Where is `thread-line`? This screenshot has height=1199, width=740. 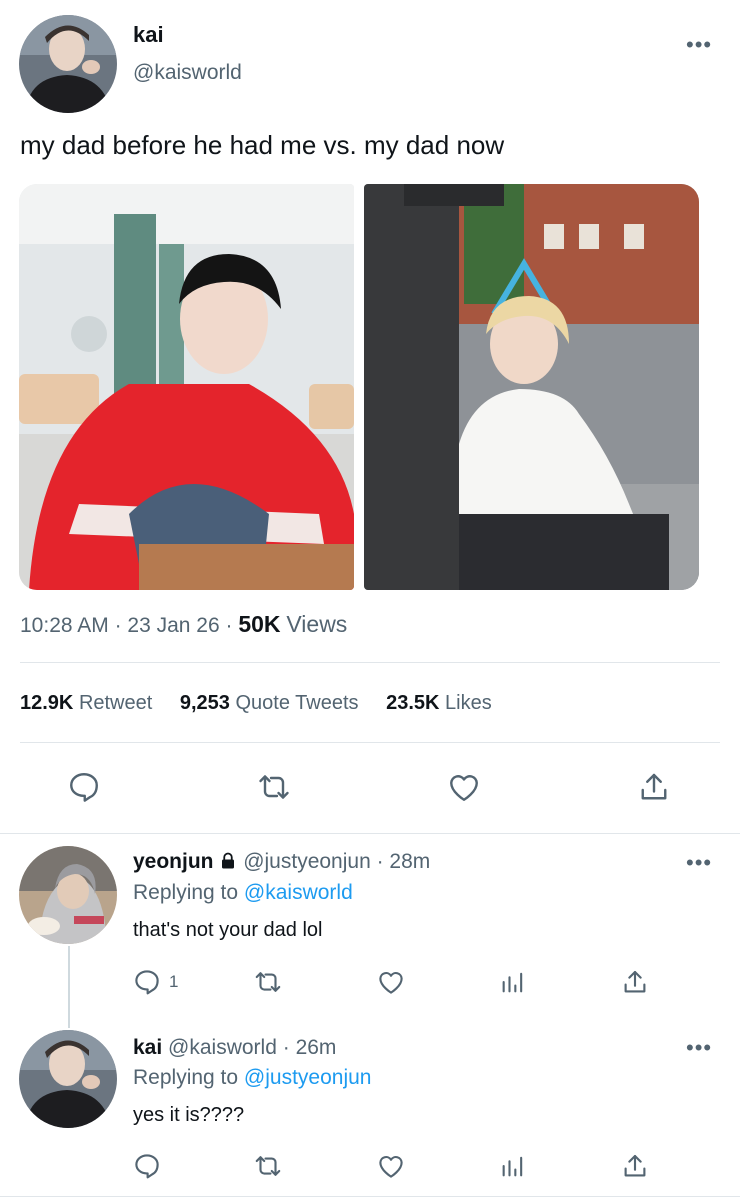 thread-line is located at coordinates (69, 987).